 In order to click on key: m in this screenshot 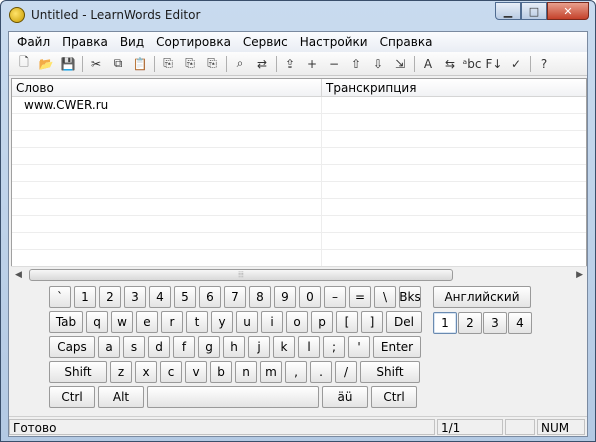, I will do `click(271, 372)`.